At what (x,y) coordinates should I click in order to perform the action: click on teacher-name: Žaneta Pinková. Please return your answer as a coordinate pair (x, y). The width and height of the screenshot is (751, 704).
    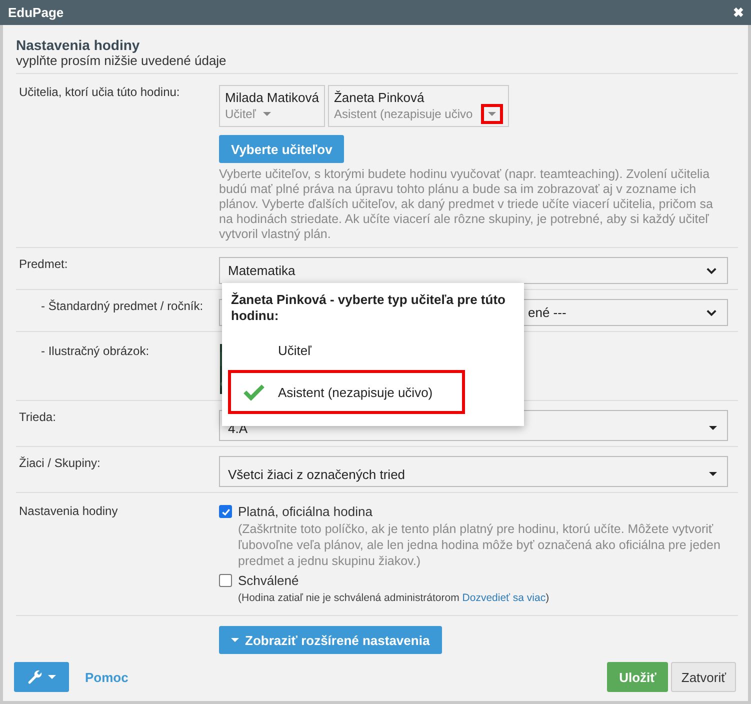
    Looking at the image, I should click on (380, 97).